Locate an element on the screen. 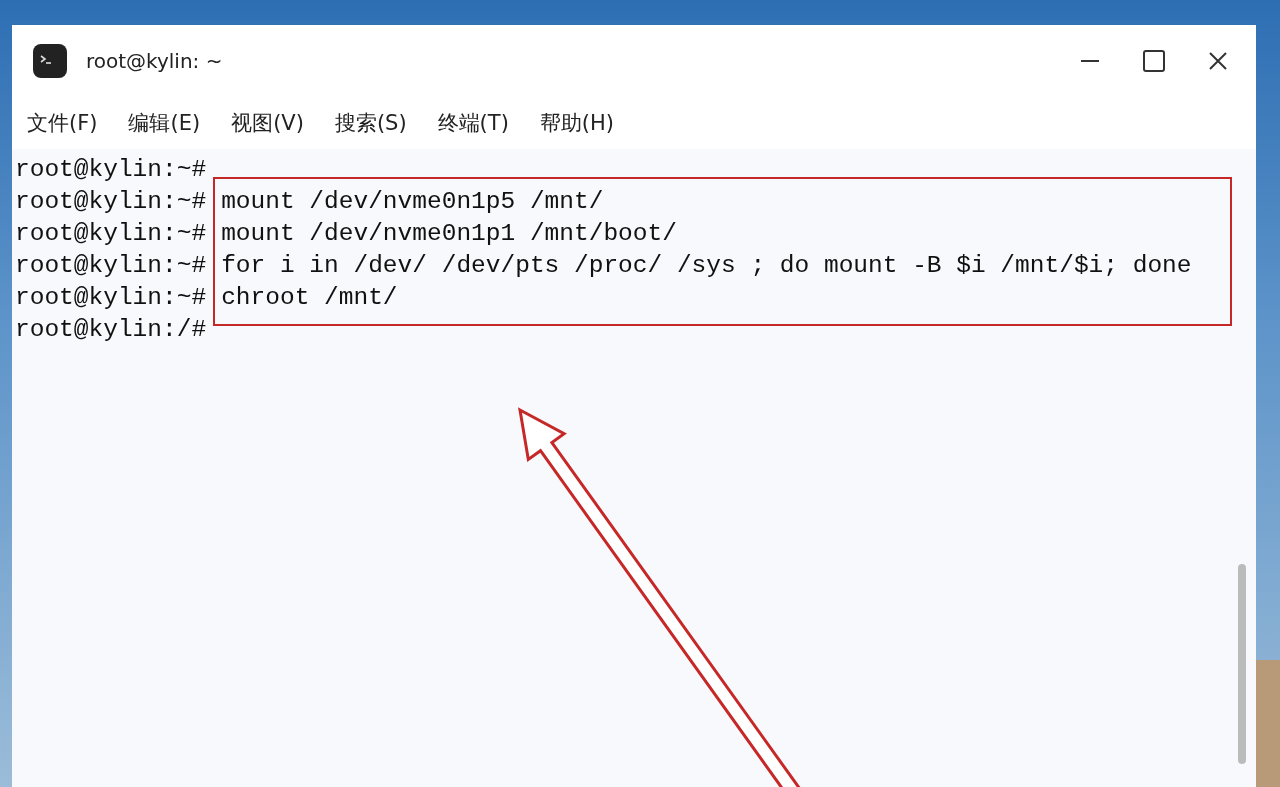  command-text: for i in /dev/ /dev/pts /proc/ /sys ; do mount -B $i /mnt/$i; done is located at coordinates (706, 265).